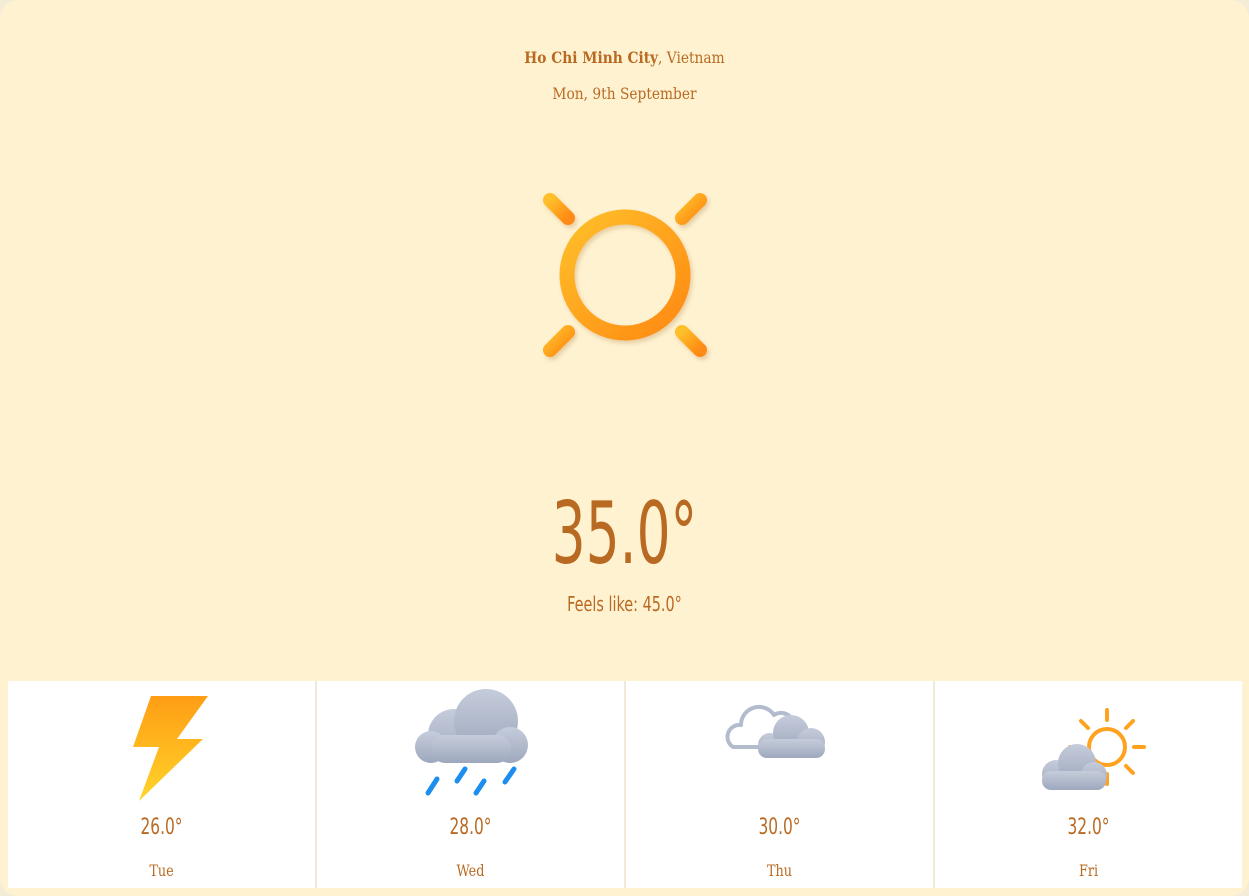 This screenshot has height=896, width=1249. I want to click on forecast-temp: 28.0°, so click(470, 827).